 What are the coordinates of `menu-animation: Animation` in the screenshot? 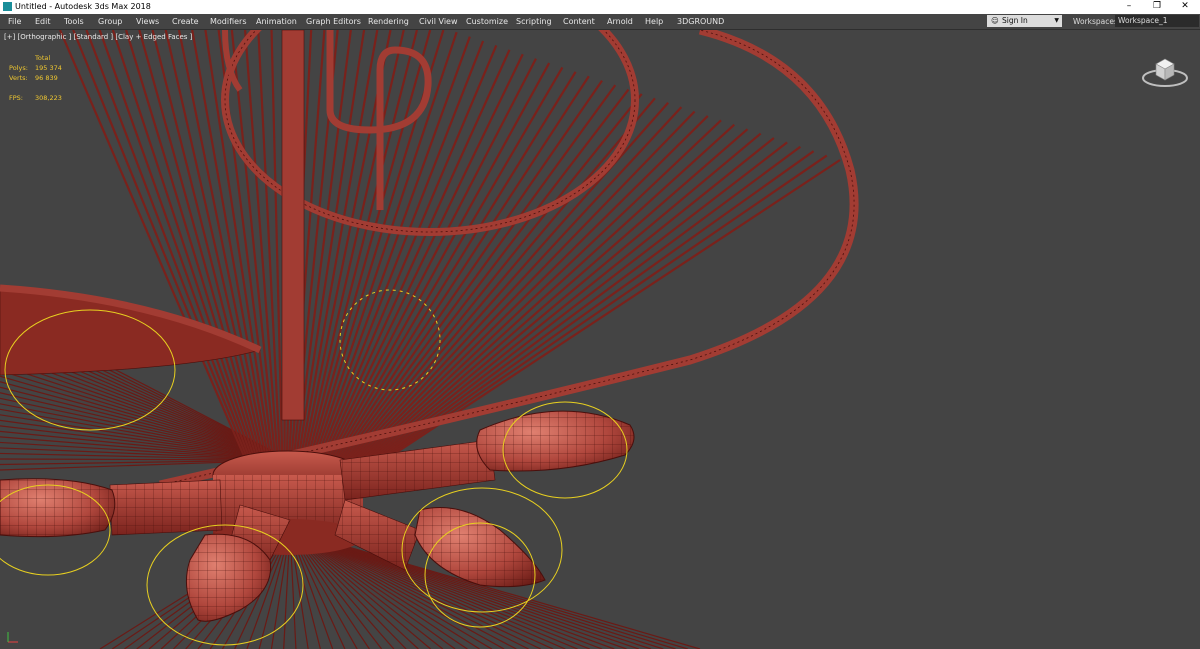 It's located at (276, 21).